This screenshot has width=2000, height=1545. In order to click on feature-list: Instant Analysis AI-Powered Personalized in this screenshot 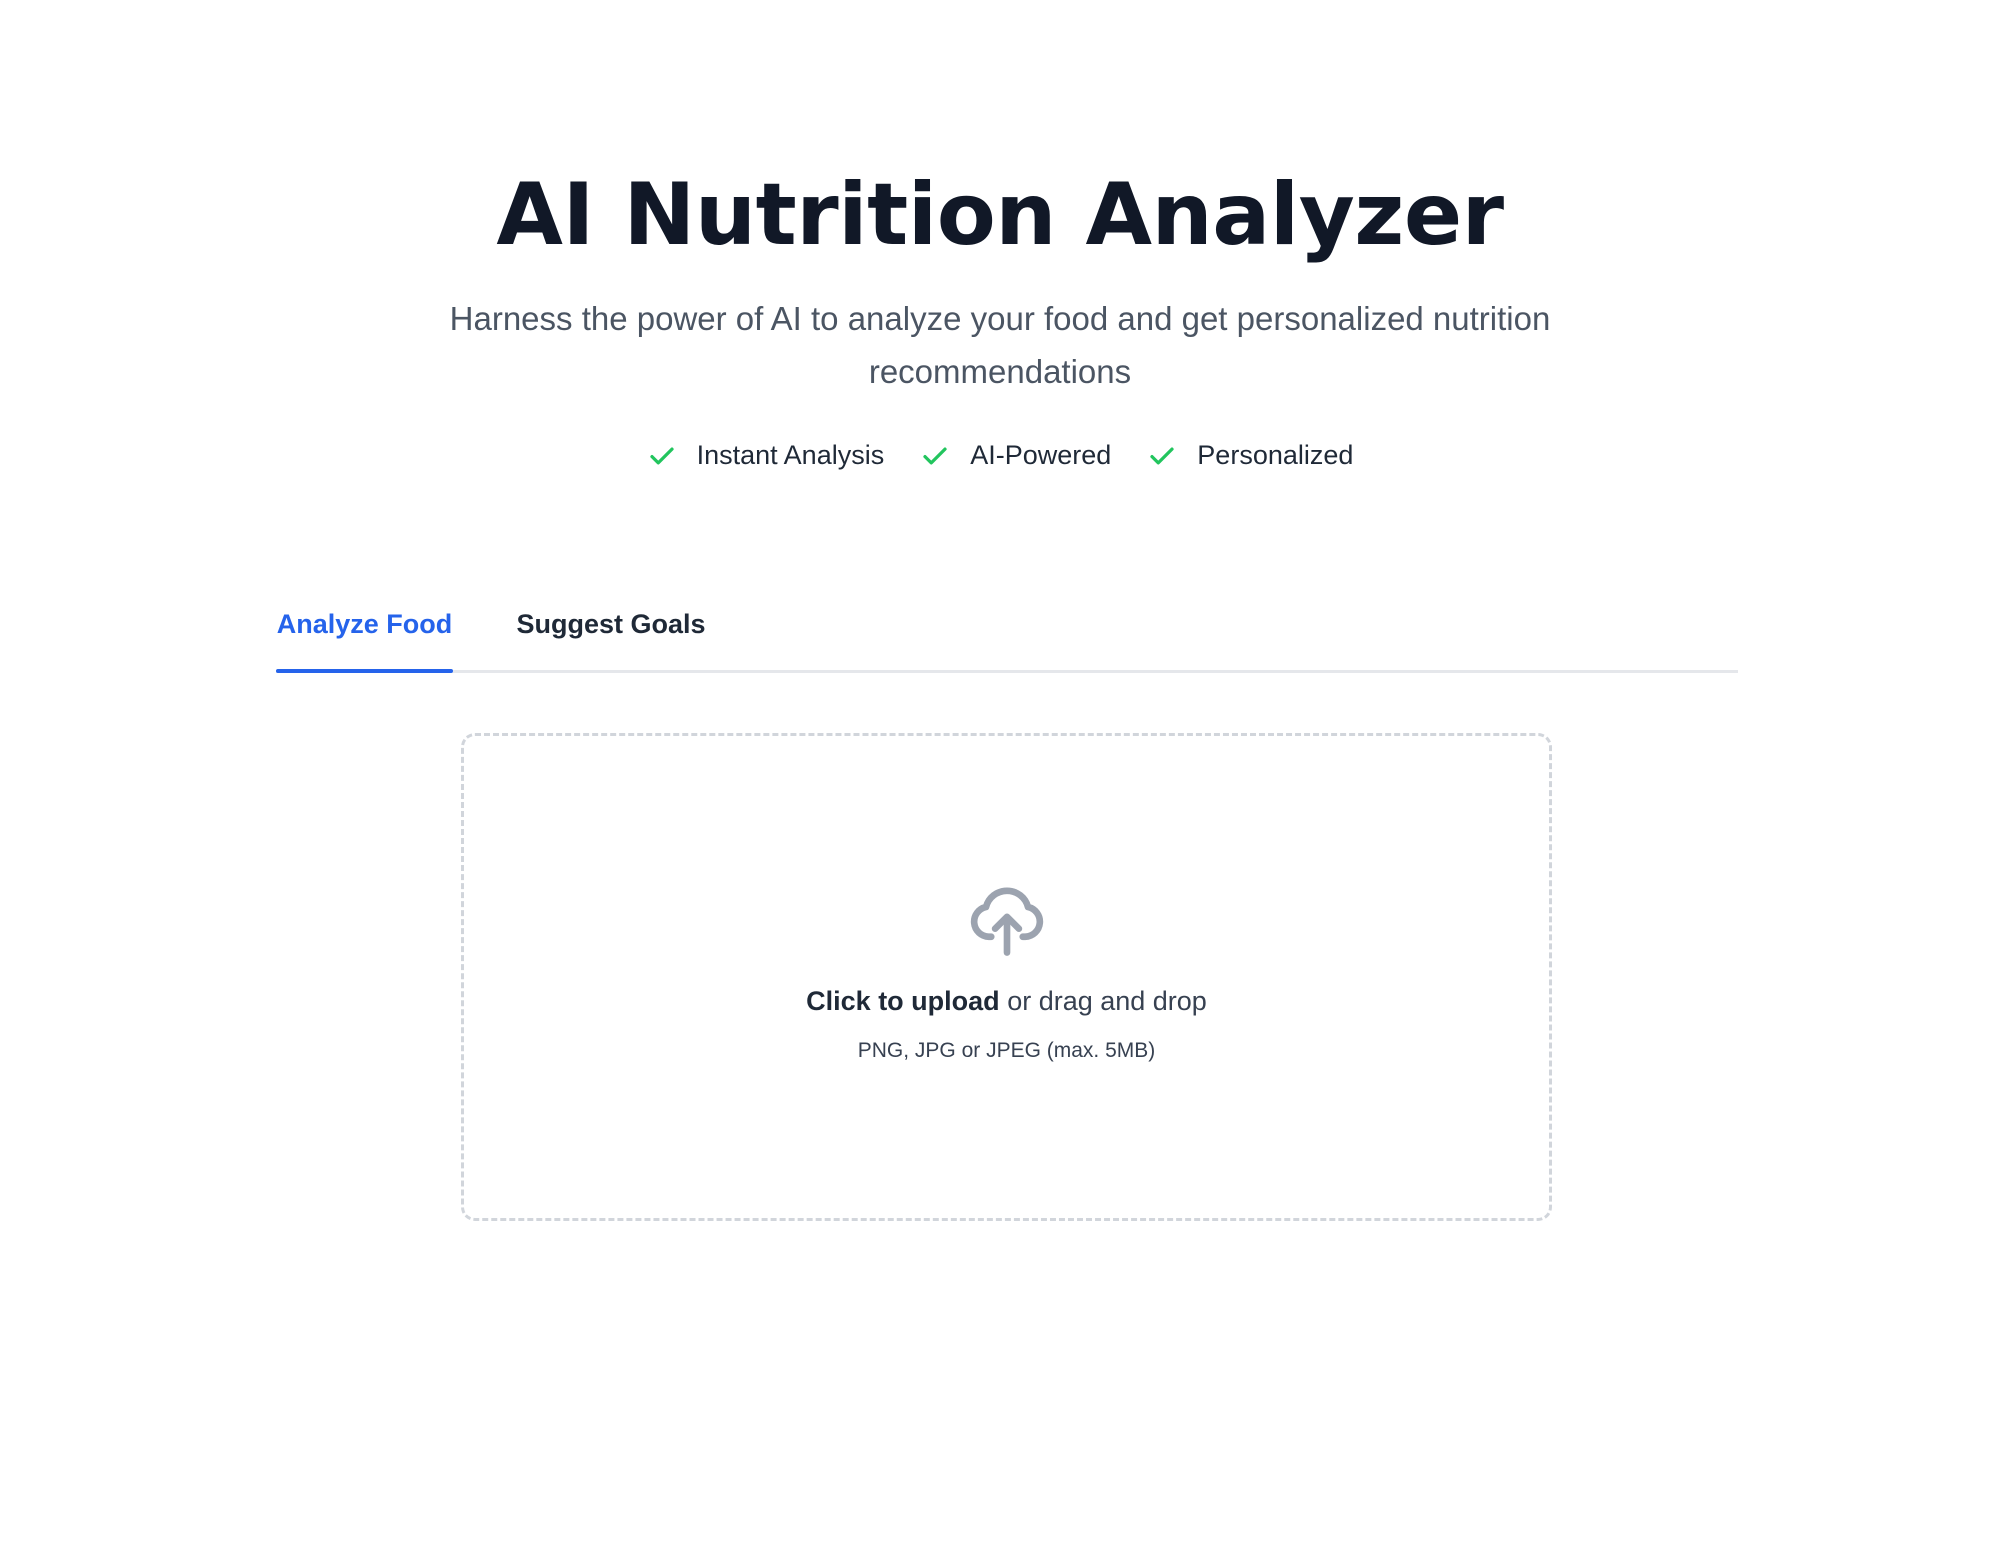, I will do `click(1000, 455)`.